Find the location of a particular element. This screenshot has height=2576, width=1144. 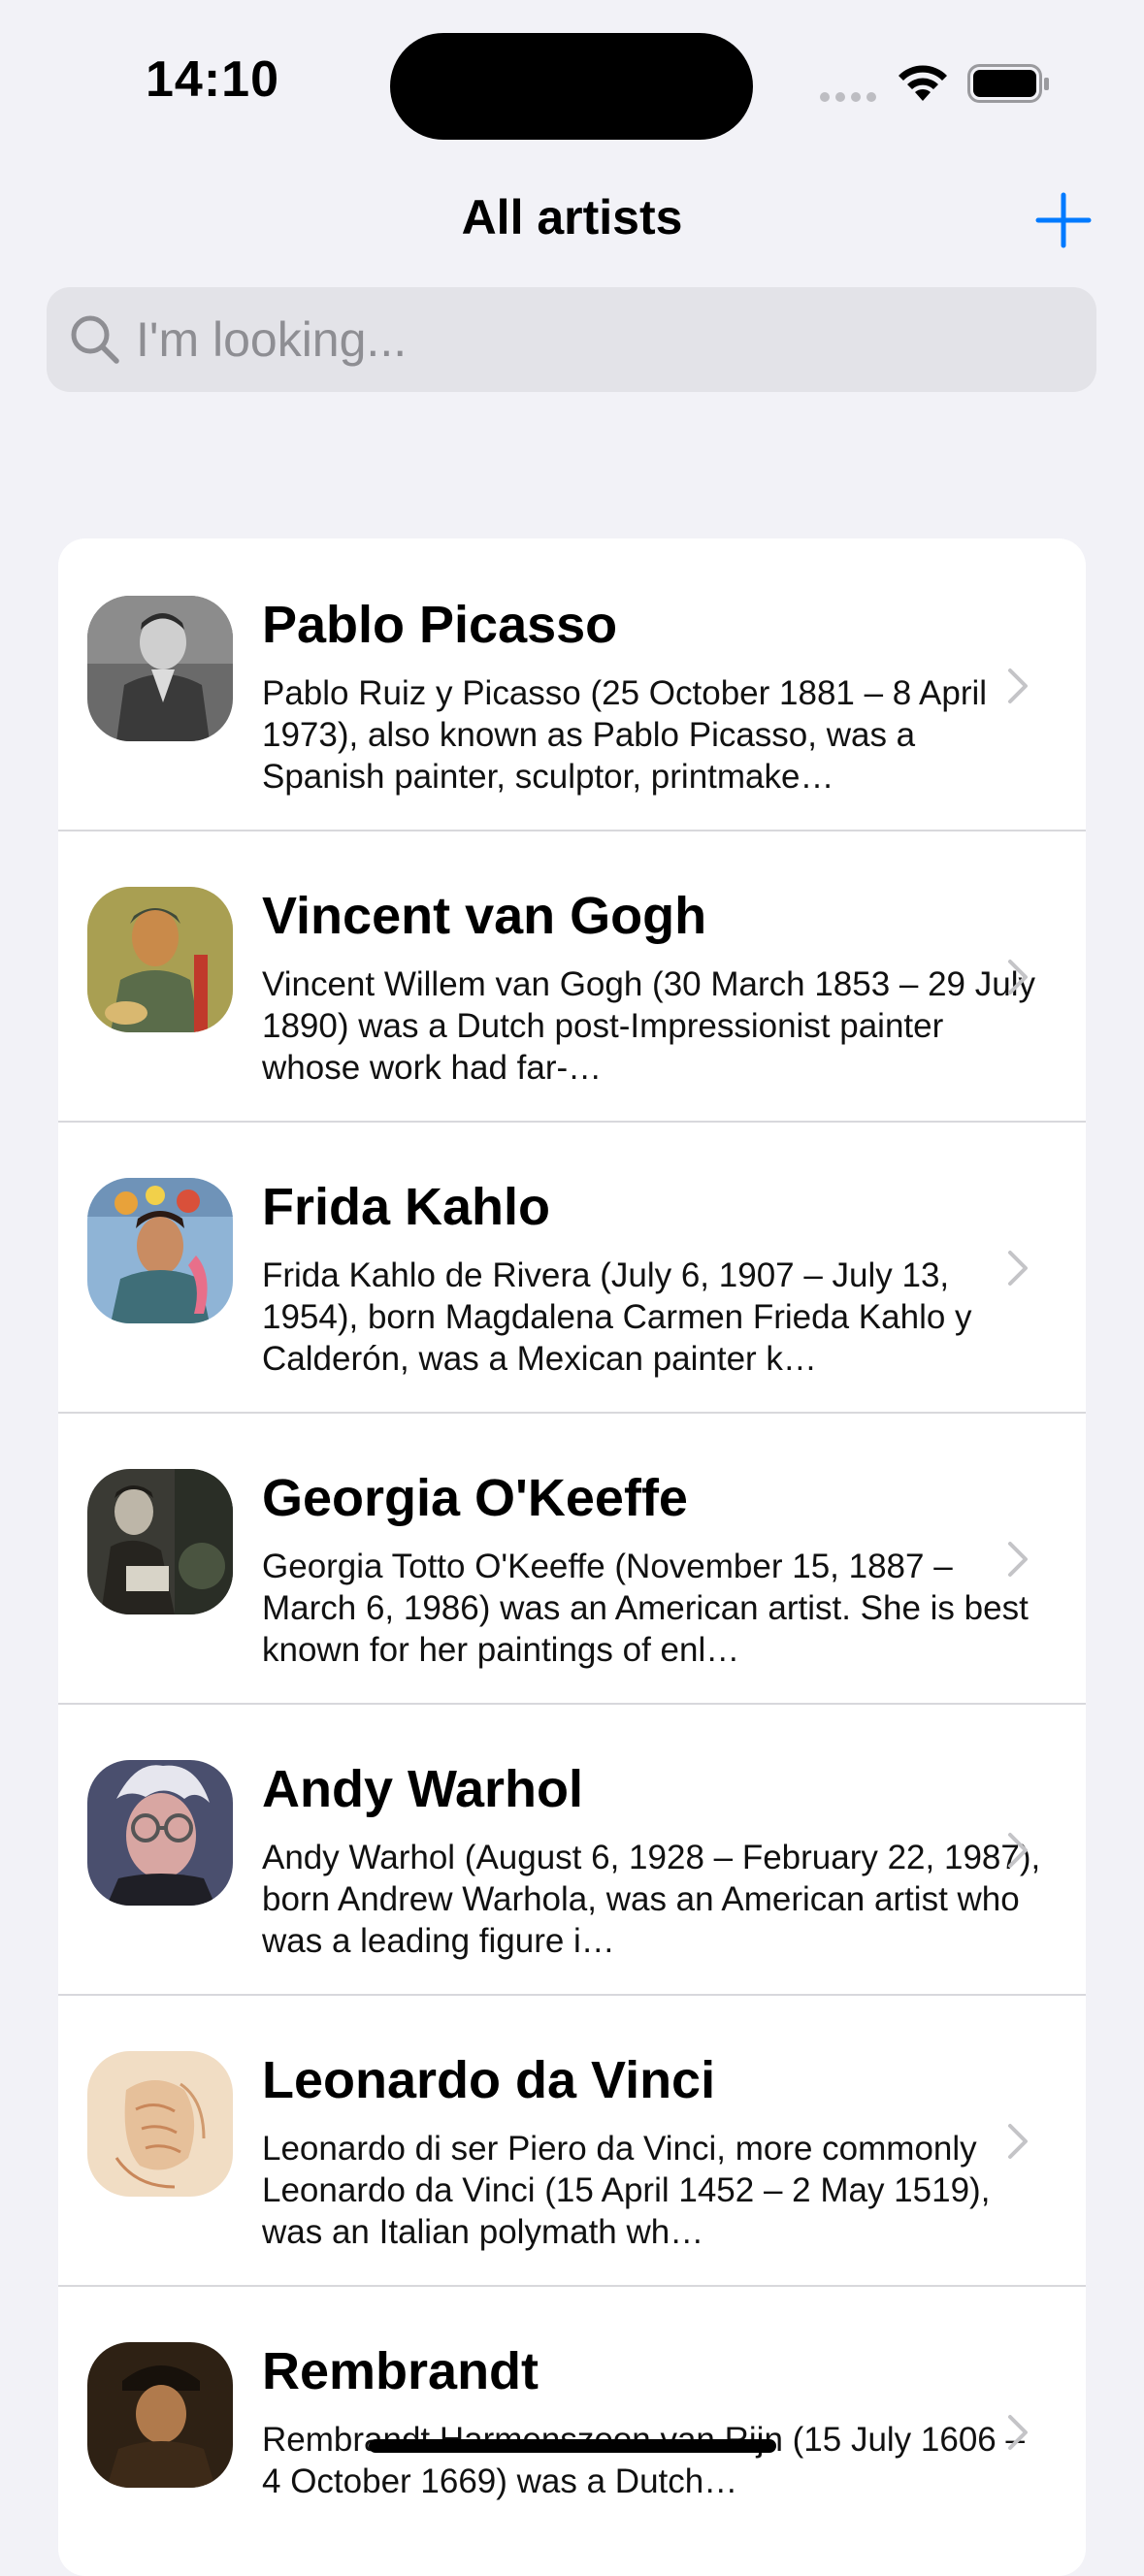

status-time: 14:10 is located at coordinates (213, 79).